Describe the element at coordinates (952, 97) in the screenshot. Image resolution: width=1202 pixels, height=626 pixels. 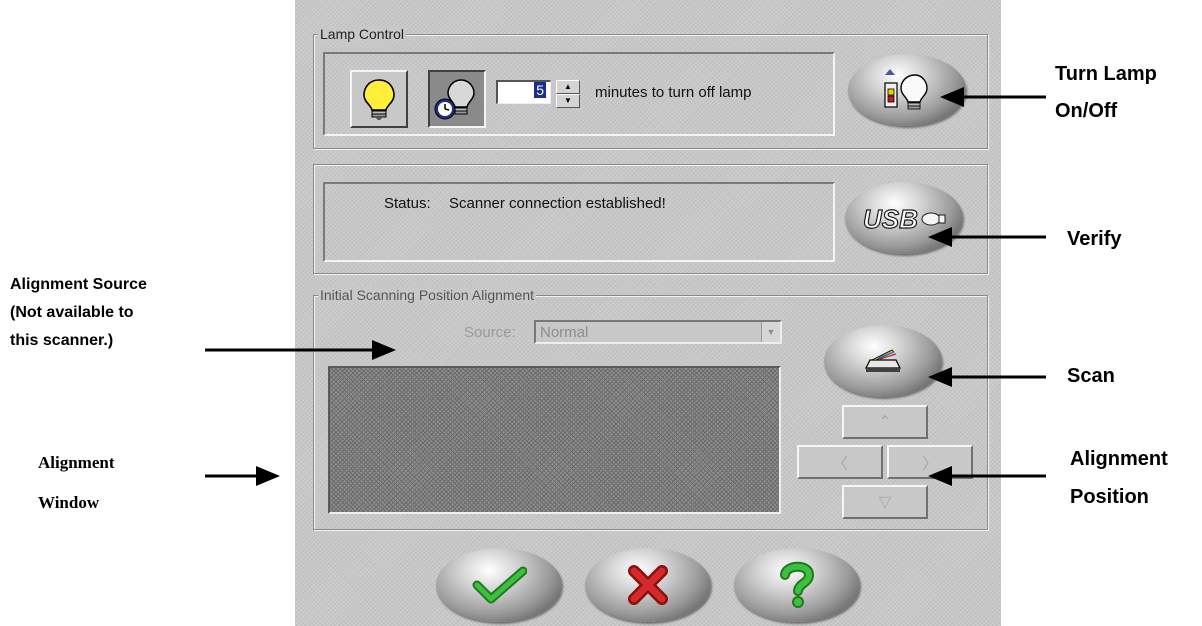
I see `arrowhead-turn-lamp` at that location.